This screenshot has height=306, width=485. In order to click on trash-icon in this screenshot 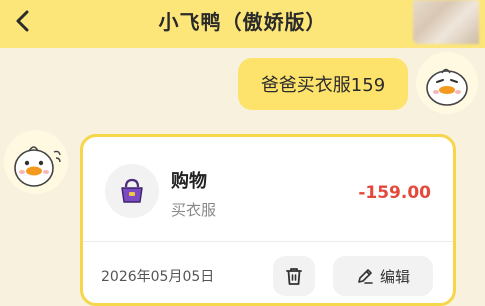, I will do `click(294, 276)`.